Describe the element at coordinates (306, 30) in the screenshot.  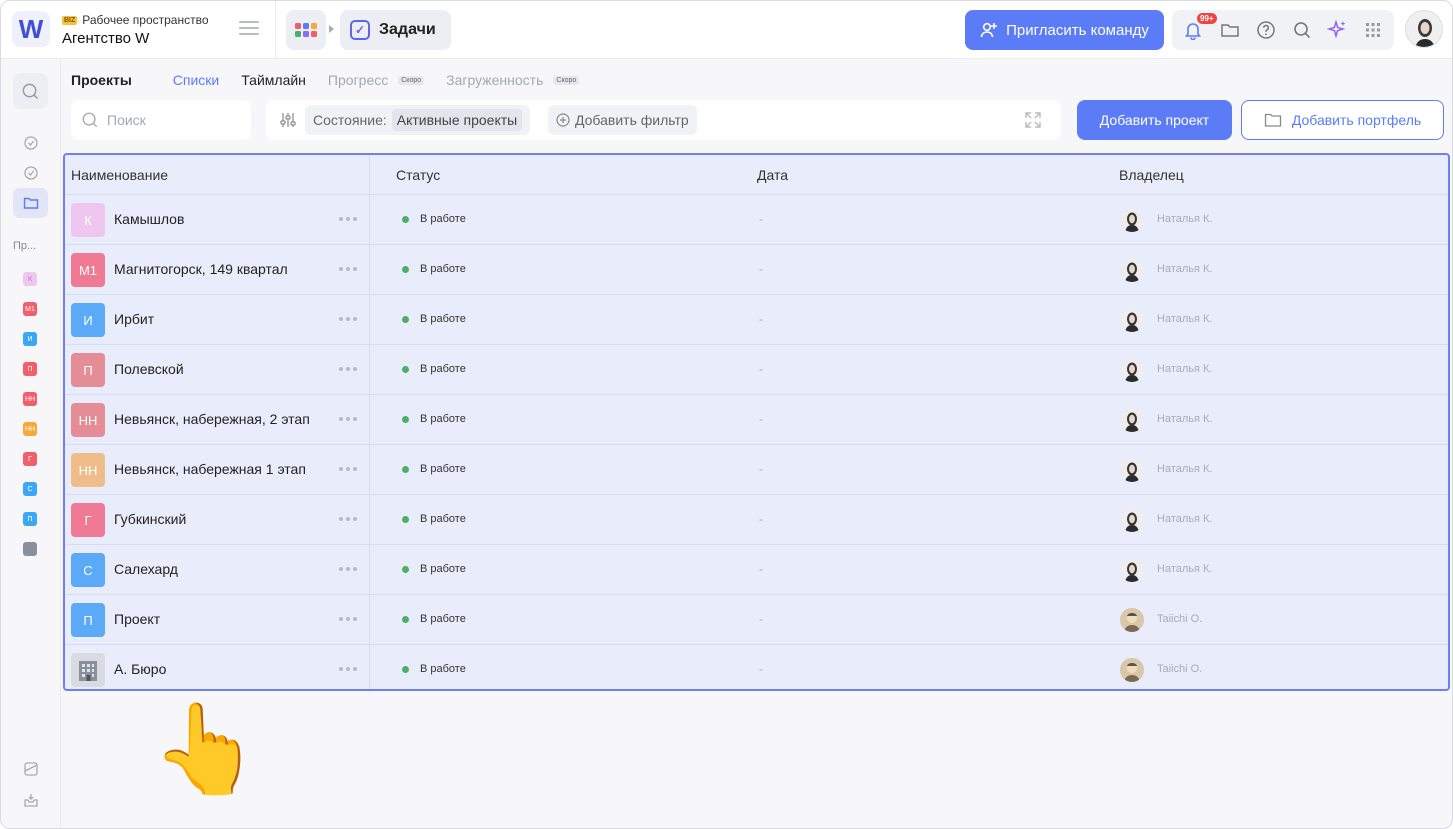
I see `apps-switcher-button` at that location.